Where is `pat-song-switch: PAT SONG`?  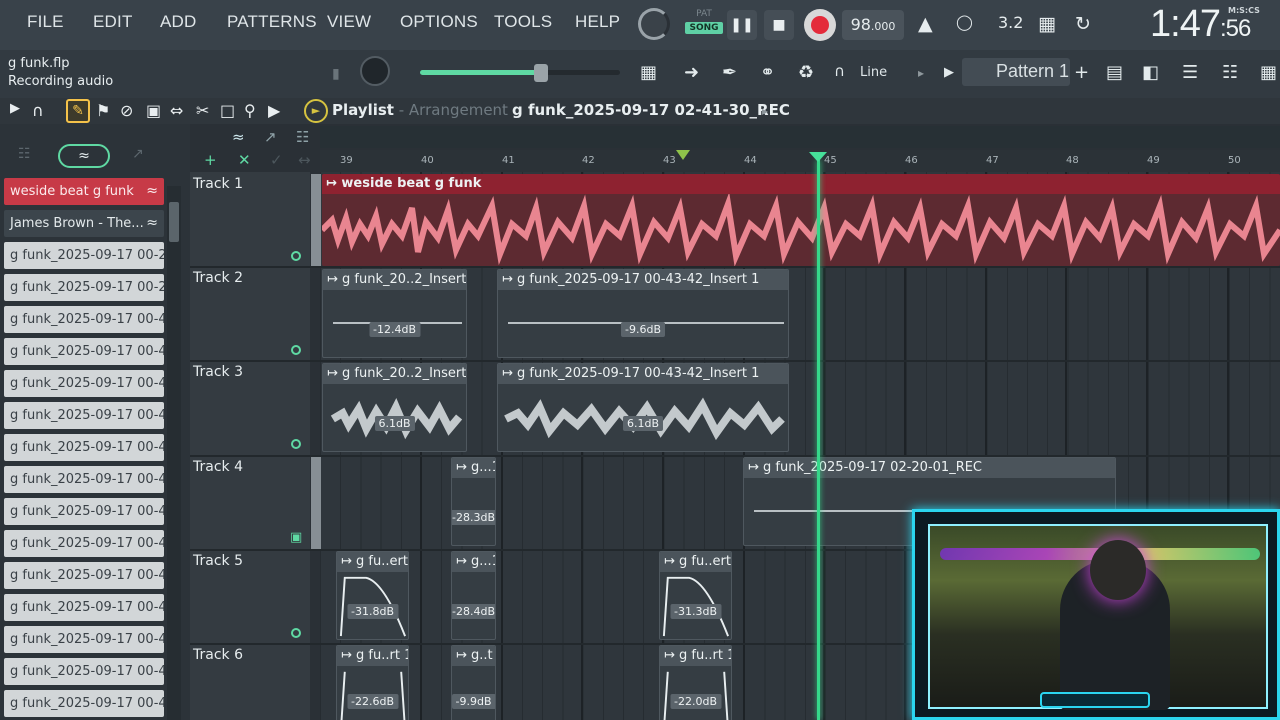 pat-song-switch: PAT SONG is located at coordinates (704, 25).